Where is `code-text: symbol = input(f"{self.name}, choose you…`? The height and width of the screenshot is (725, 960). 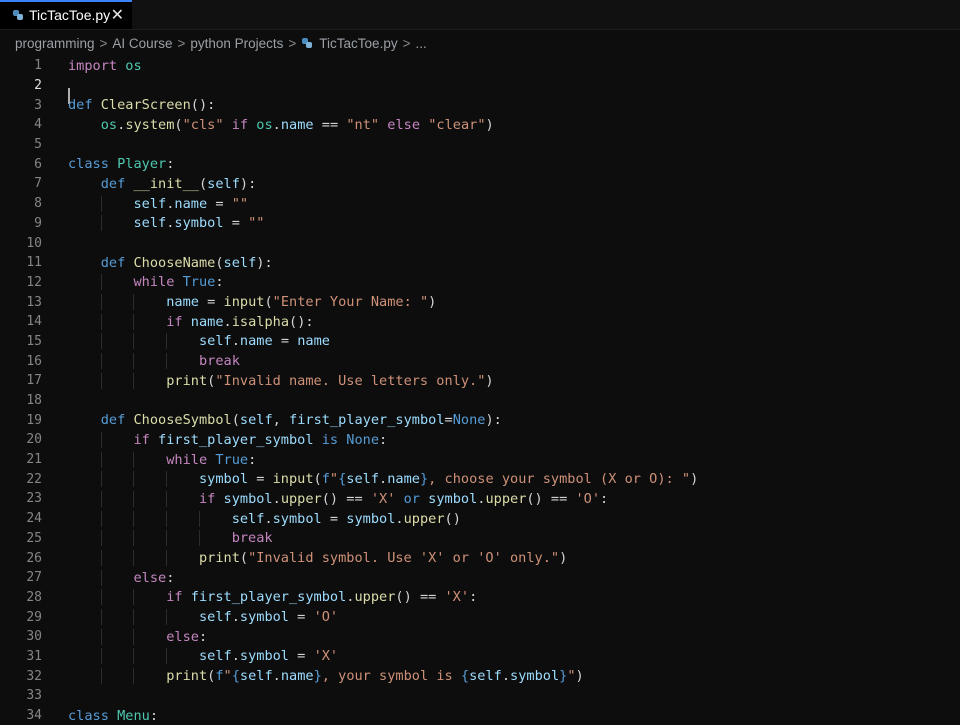
code-text: symbol = input(f"{self.name}, choose you… is located at coordinates (370, 479).